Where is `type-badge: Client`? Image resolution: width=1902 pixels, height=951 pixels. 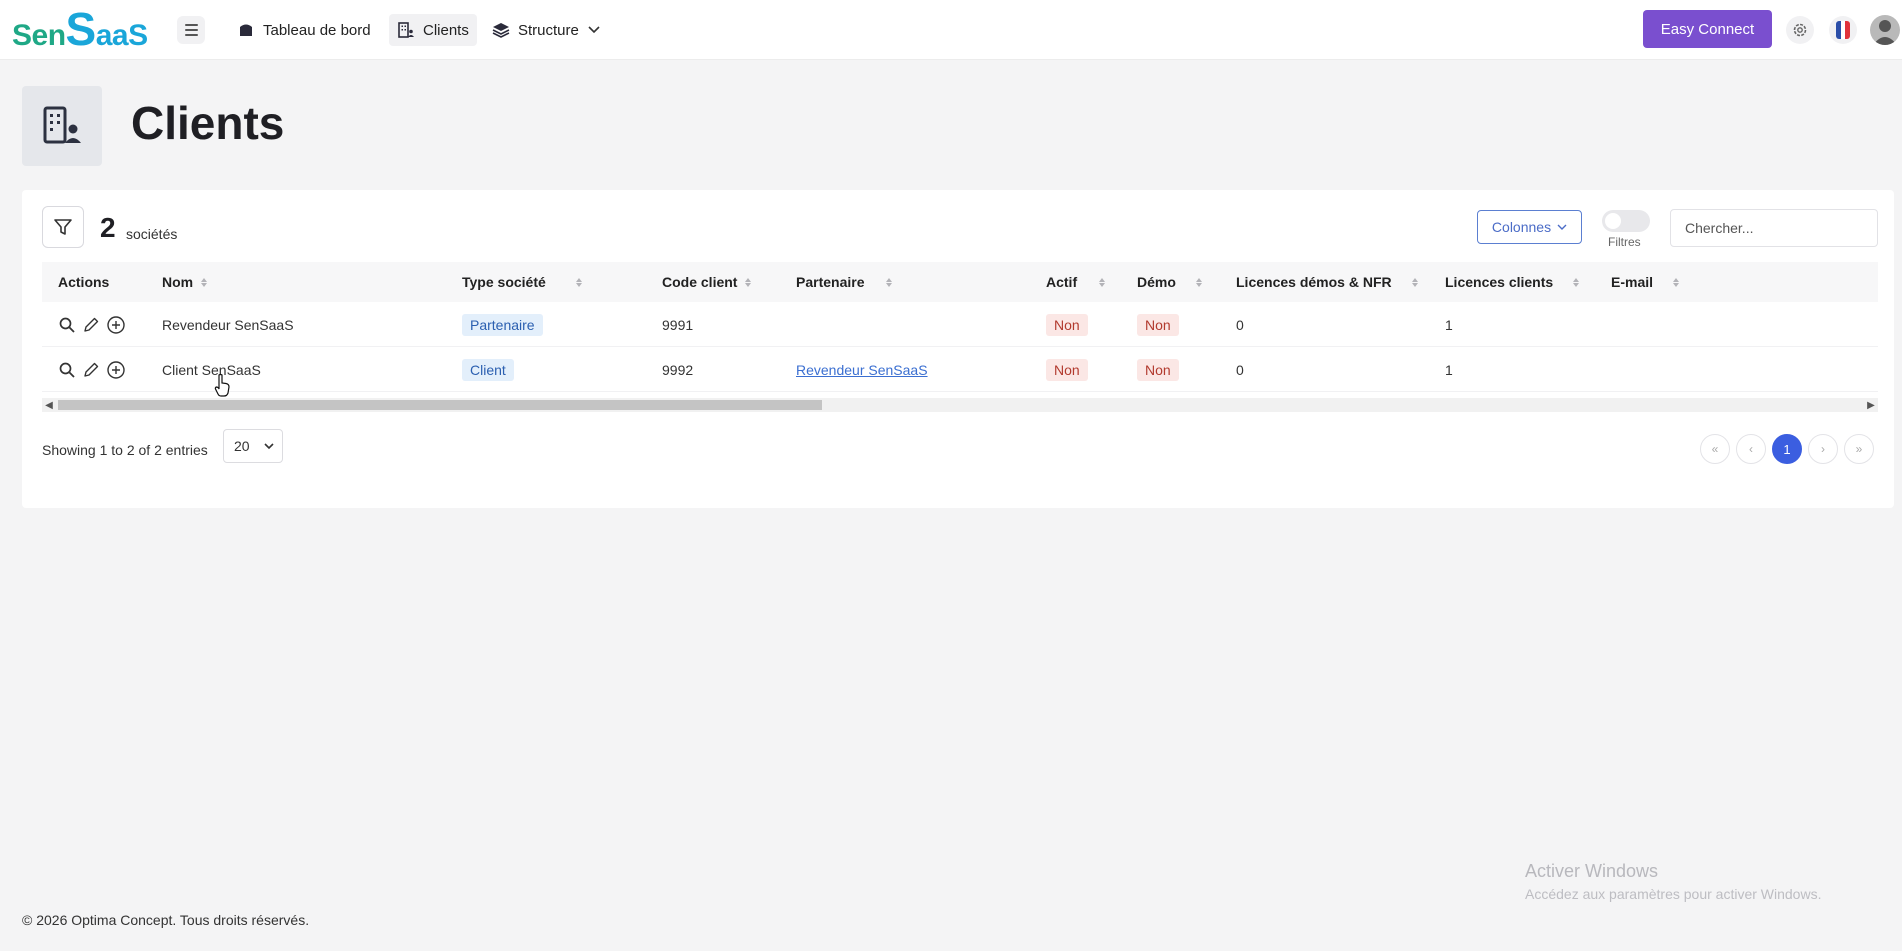
type-badge: Client is located at coordinates (488, 369).